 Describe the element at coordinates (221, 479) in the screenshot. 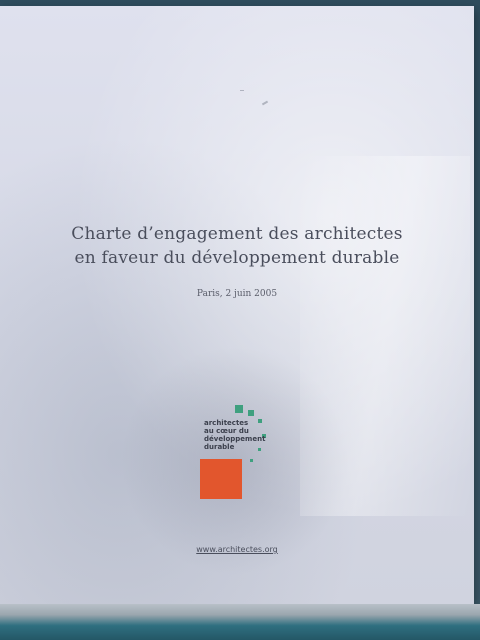

I see `logo-orange-block` at that location.